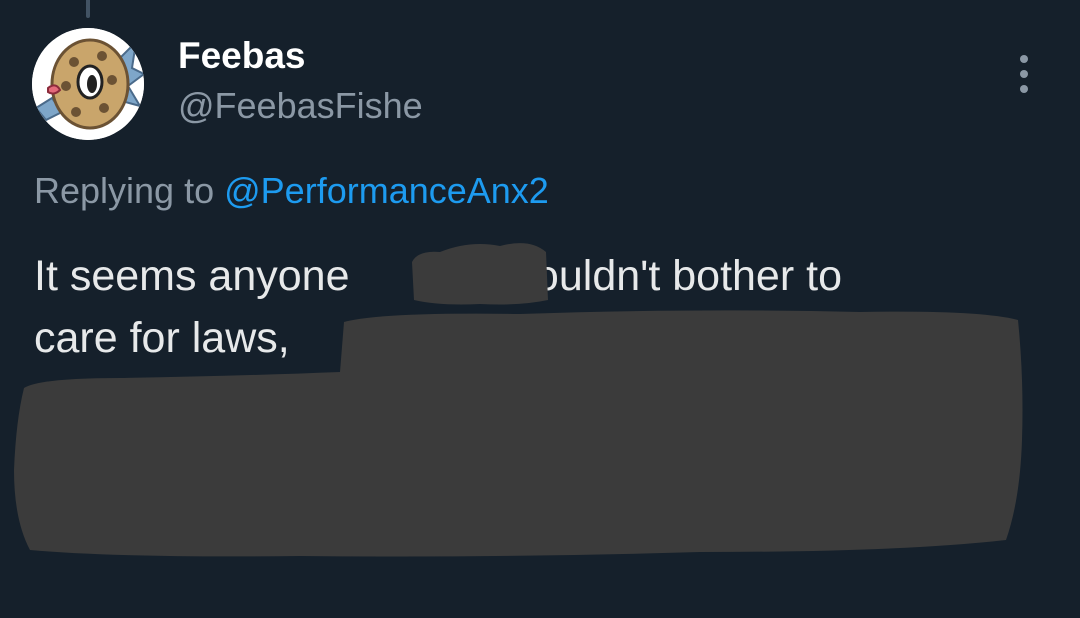 This screenshot has width=1080, height=618. Describe the element at coordinates (124, 190) in the screenshot. I see `replying-to-label: Replying to` at that location.